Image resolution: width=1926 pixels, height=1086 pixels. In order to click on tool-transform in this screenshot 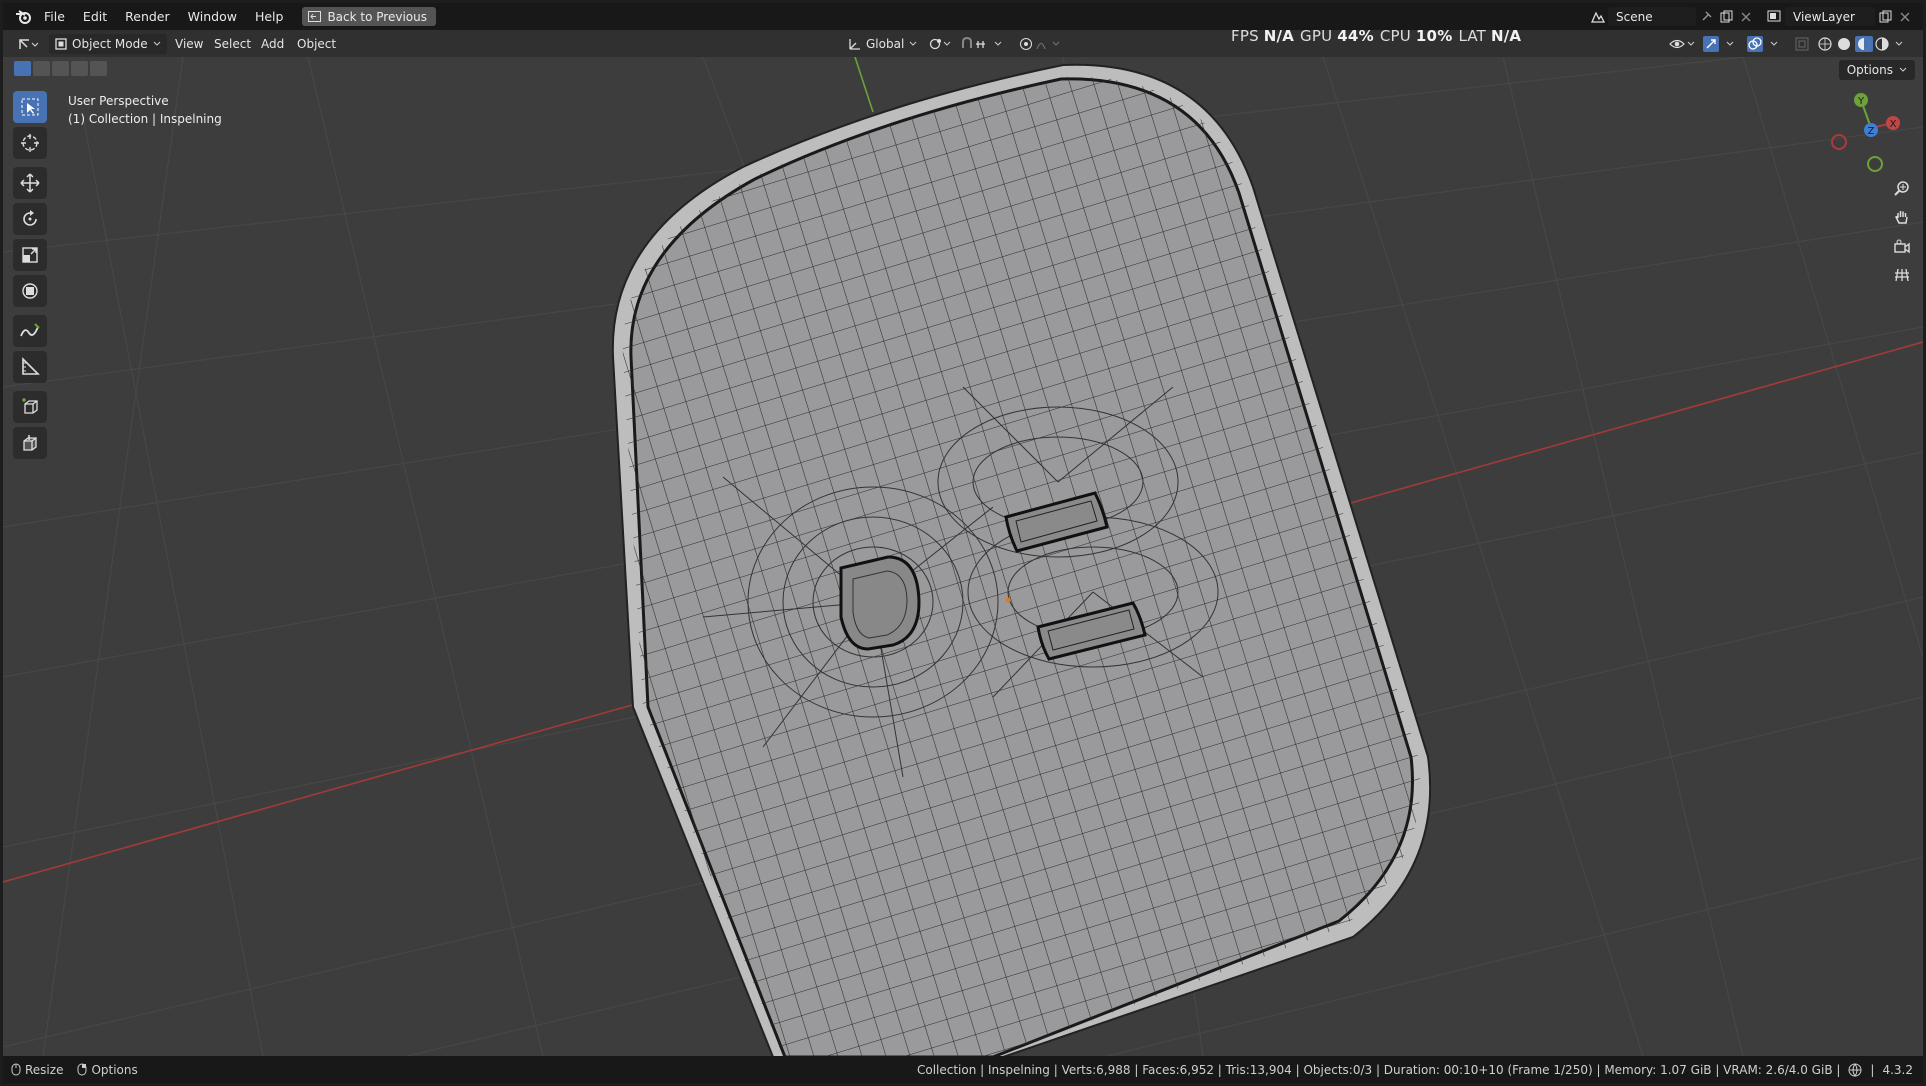, I will do `click(30, 291)`.